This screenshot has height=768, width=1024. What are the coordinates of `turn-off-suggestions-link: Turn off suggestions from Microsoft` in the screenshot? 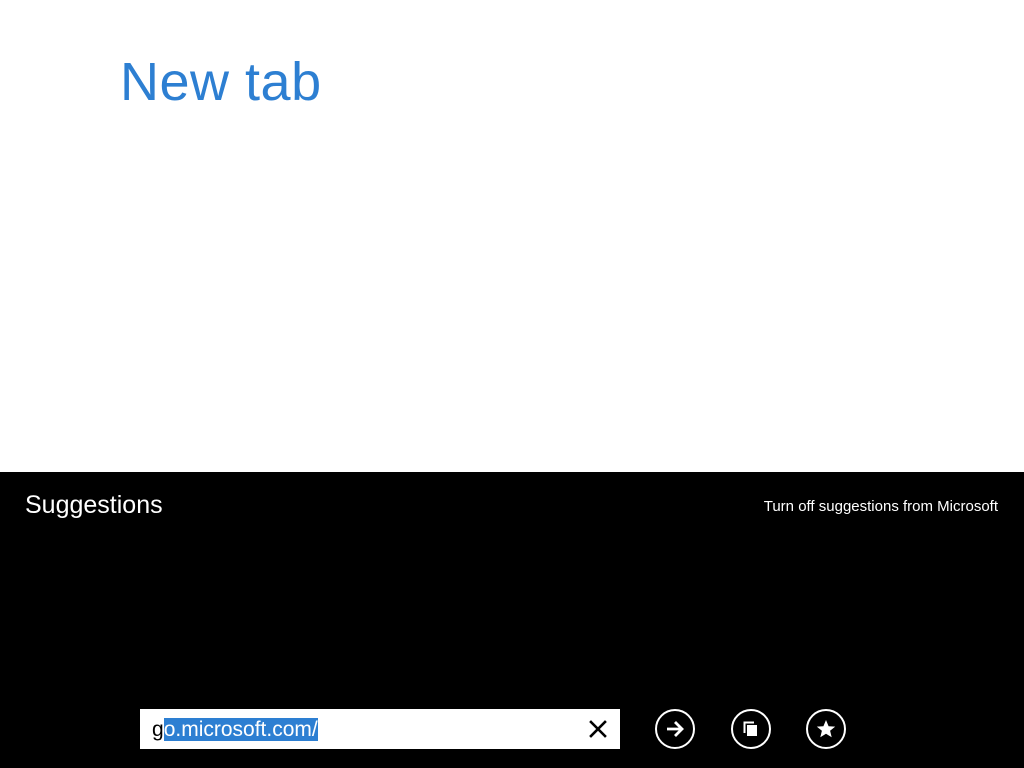 It's located at (881, 507).